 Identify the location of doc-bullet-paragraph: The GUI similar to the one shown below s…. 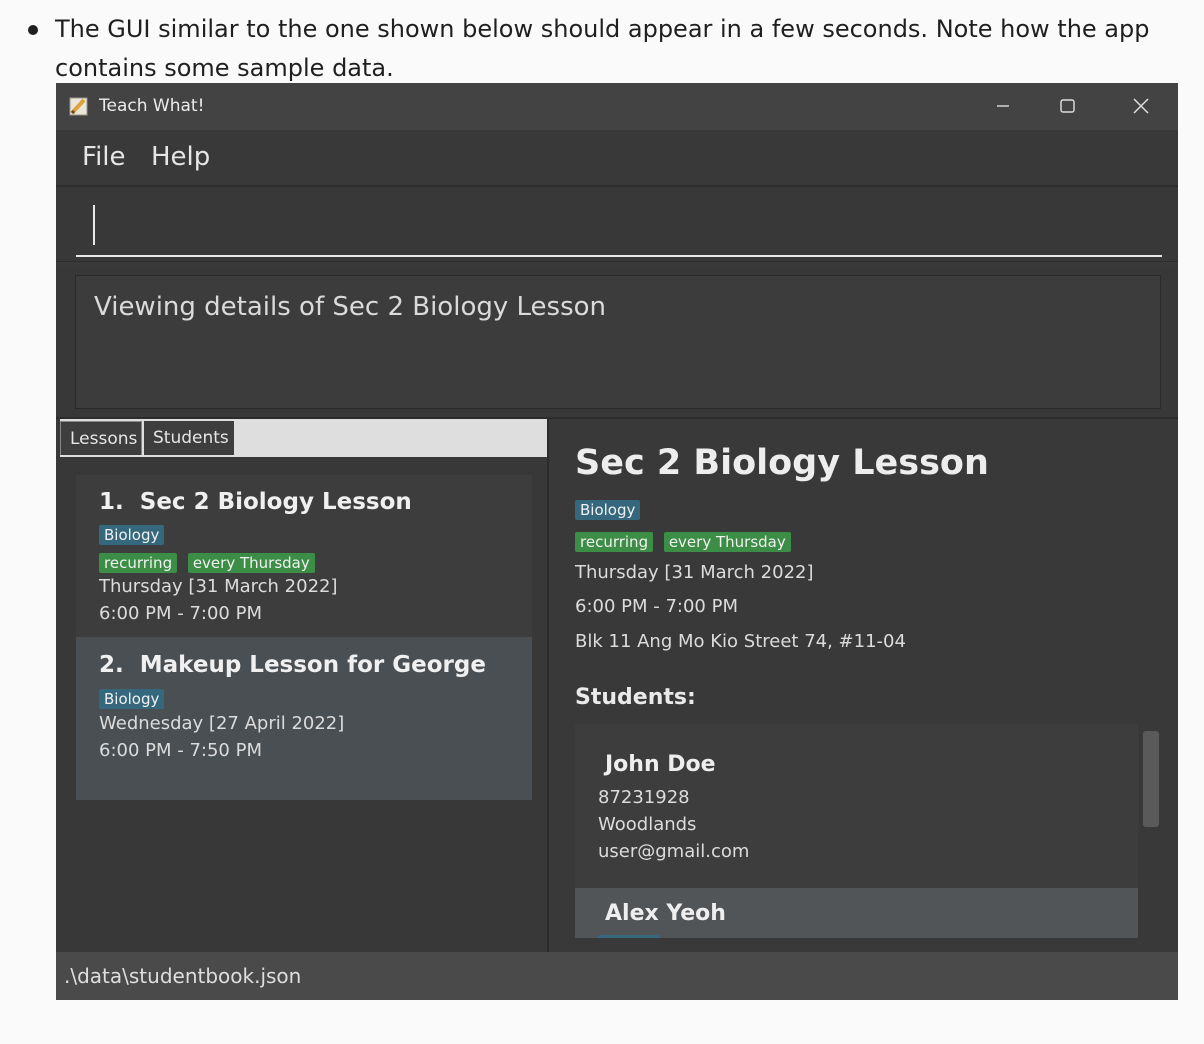
(603, 49).